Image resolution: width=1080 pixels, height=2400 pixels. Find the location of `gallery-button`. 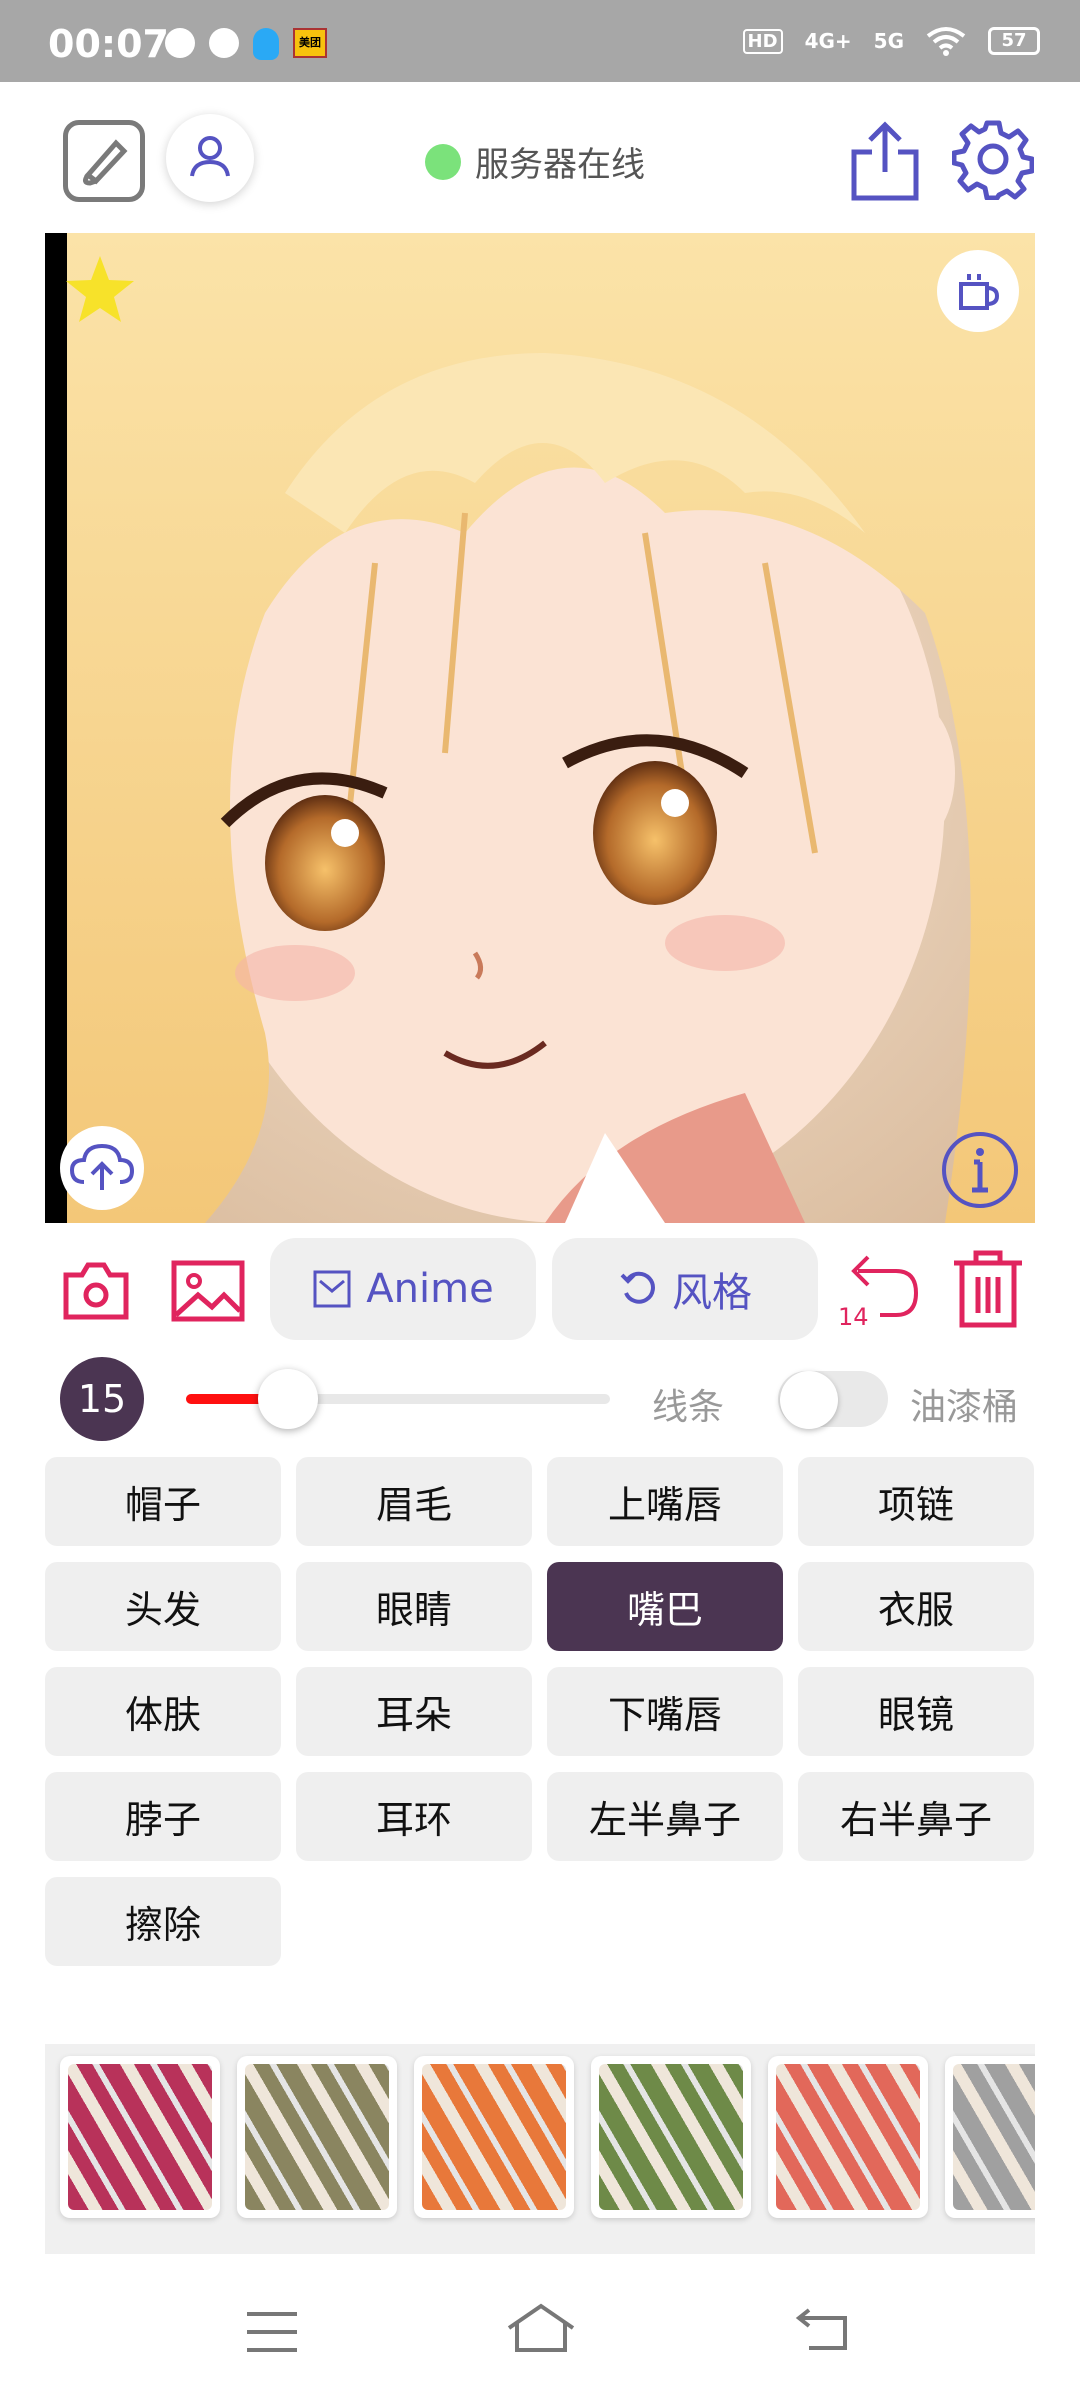

gallery-button is located at coordinates (208, 1291).